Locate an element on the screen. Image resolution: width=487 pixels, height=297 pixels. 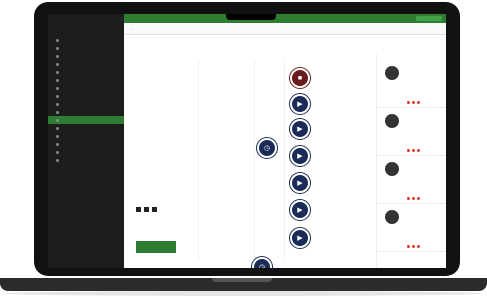
sidebar is located at coordinates (86, 141).